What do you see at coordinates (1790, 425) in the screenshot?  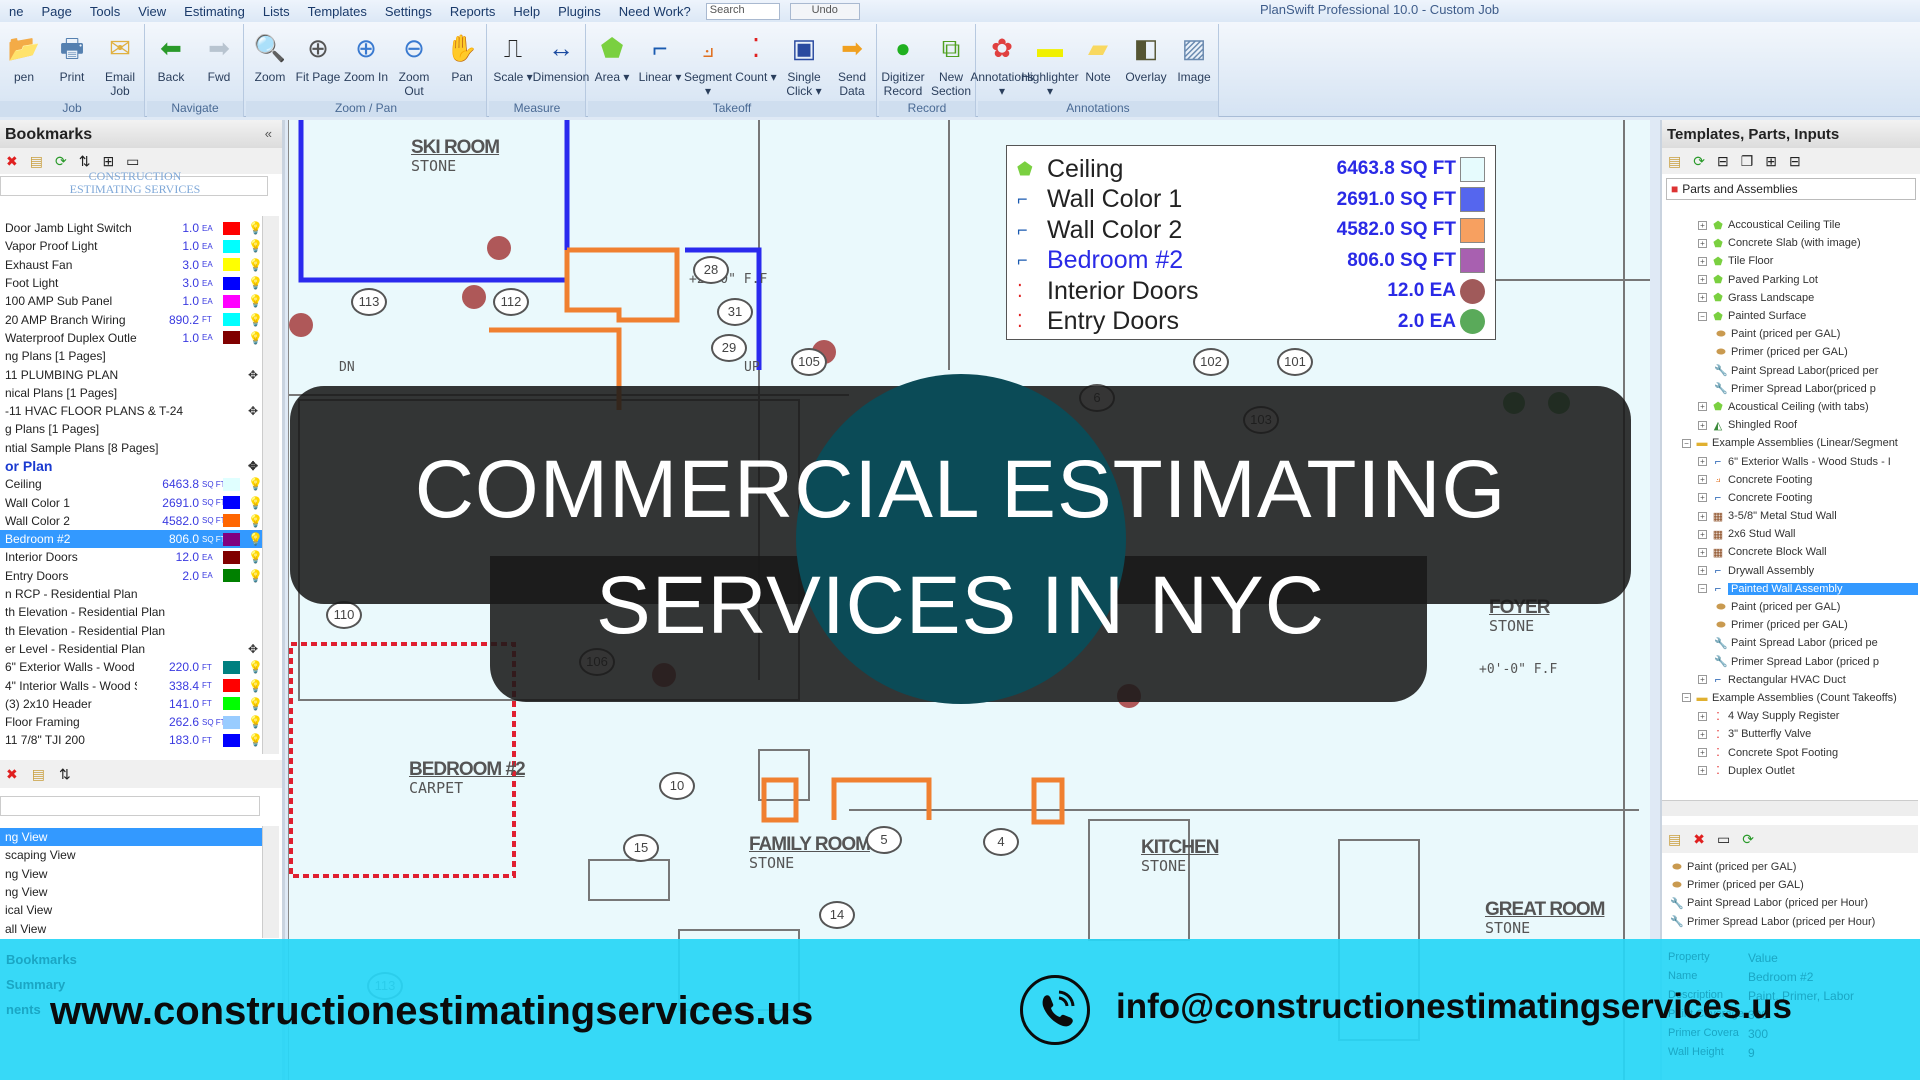 I see `tree-node: + ◭ Shingled Roof` at bounding box center [1790, 425].